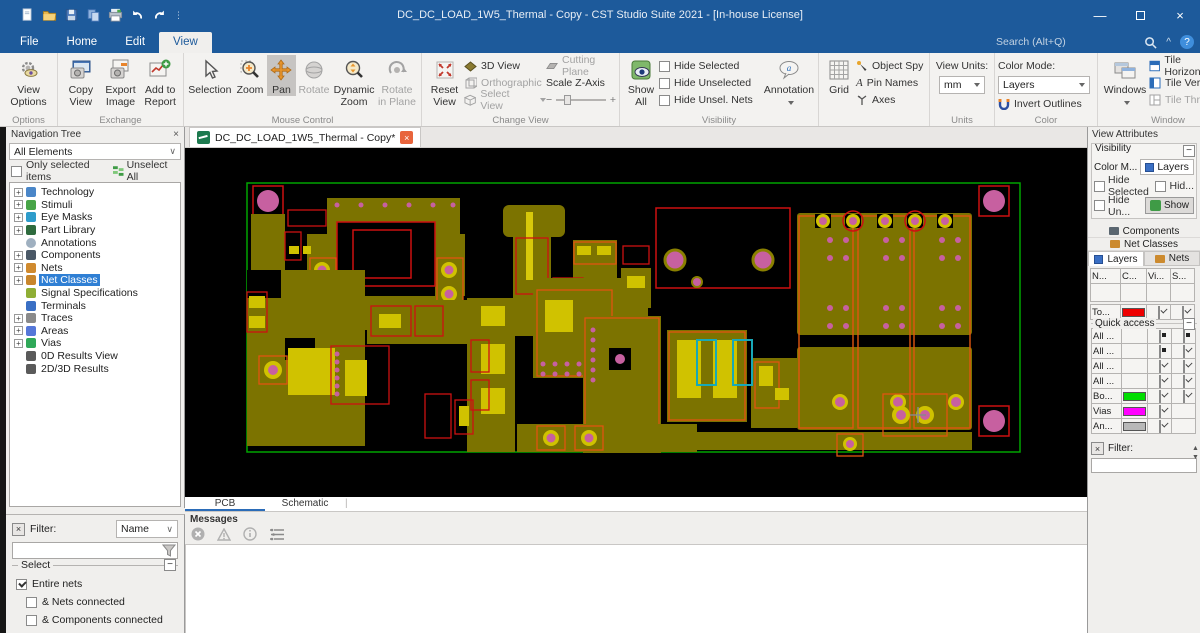  What do you see at coordinates (81, 81) in the screenshot?
I see `copy-view-button: Copy View` at bounding box center [81, 81].